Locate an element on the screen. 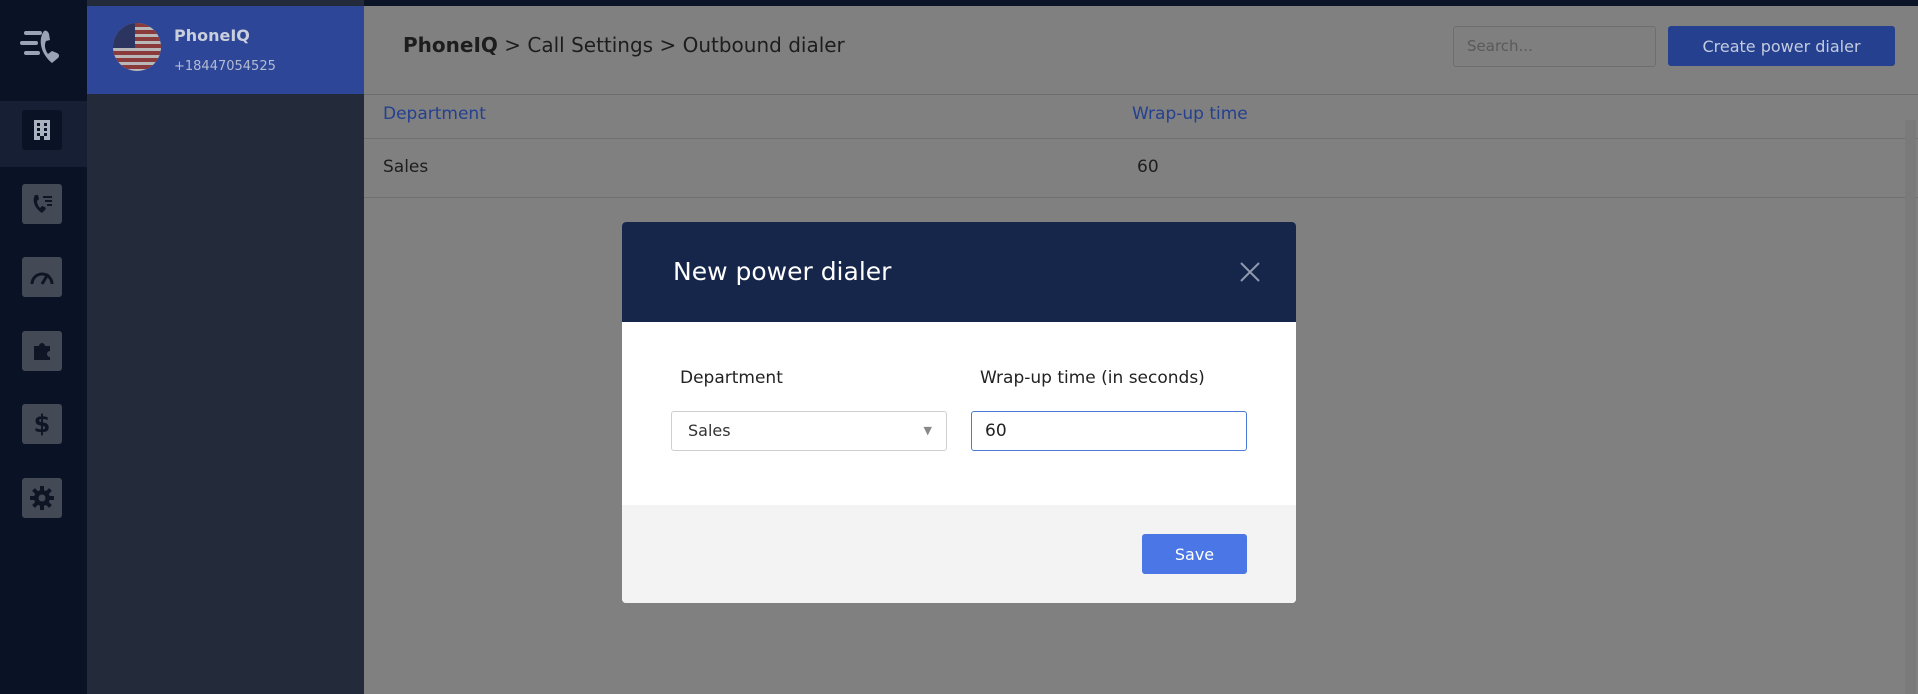 The image size is (1918, 694). department-select: Sales ▼ is located at coordinates (809, 431).